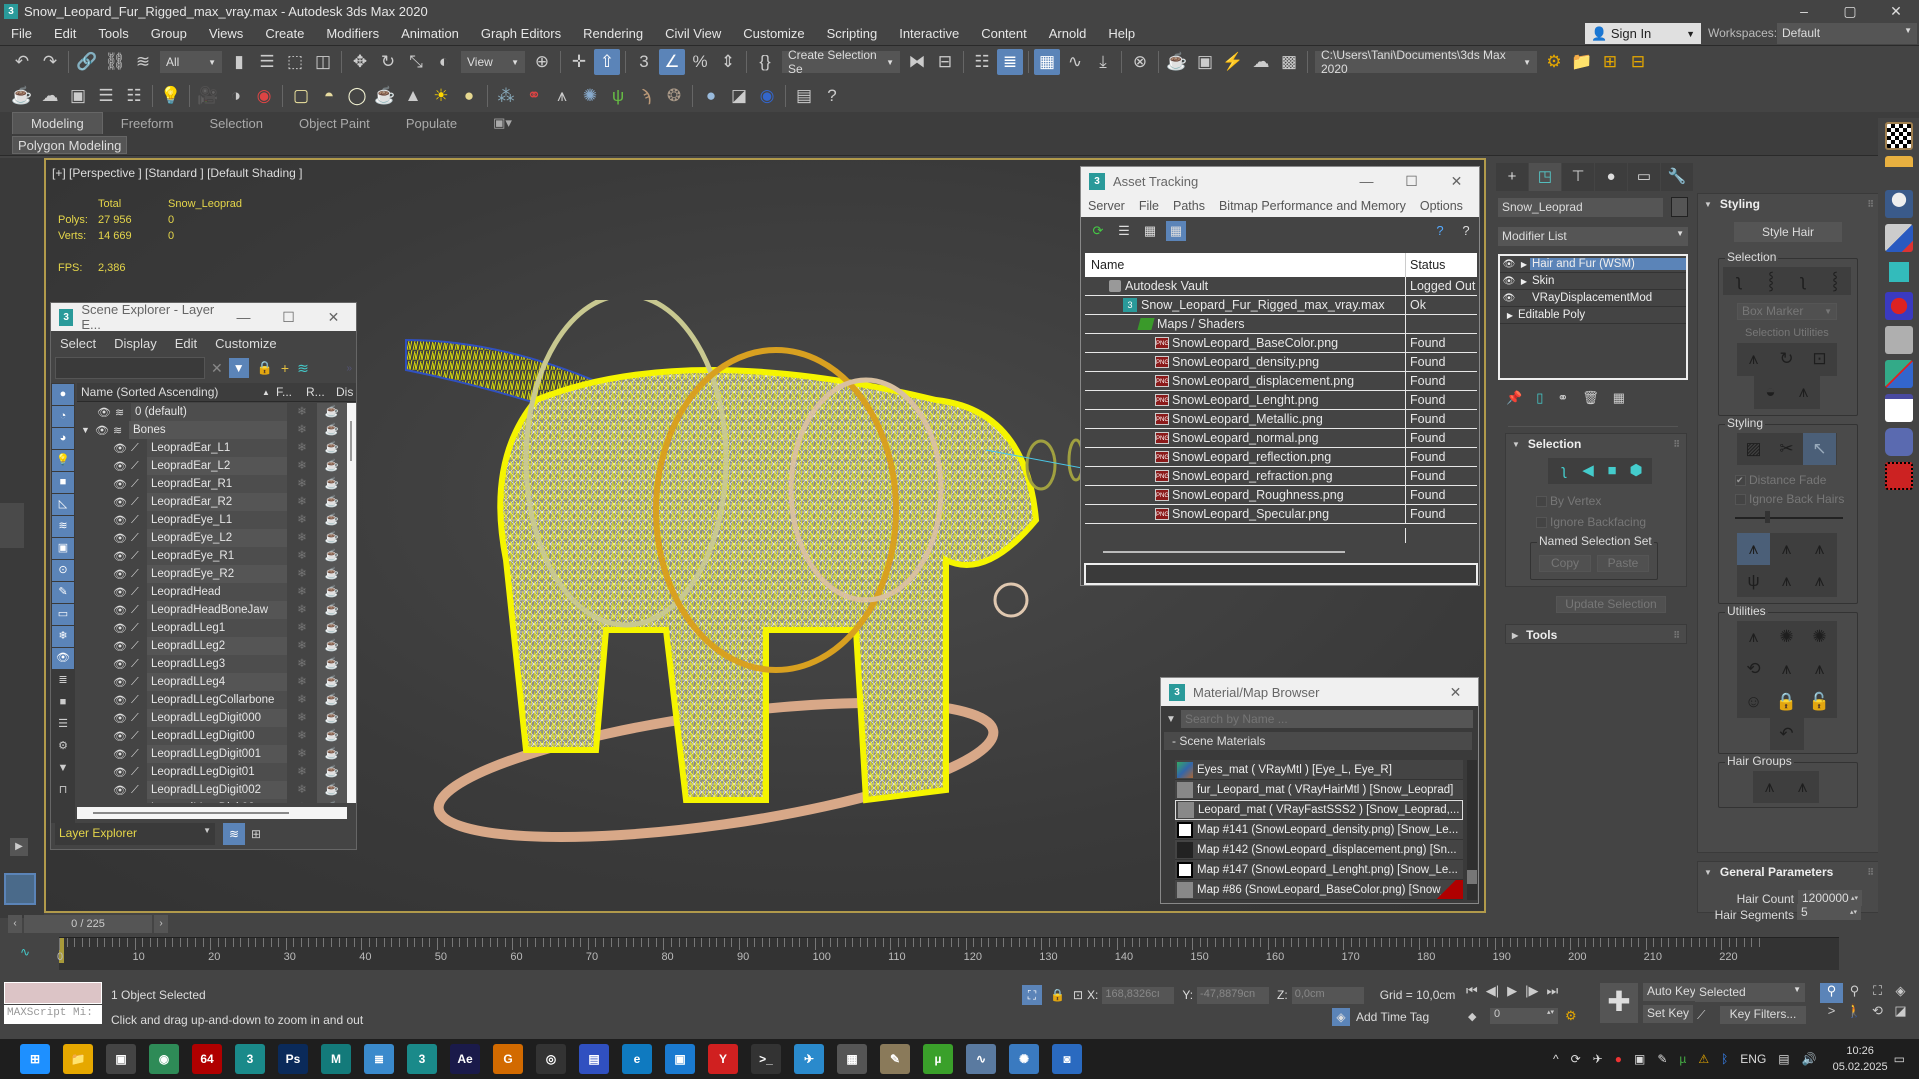 The width and height of the screenshot is (1919, 1079). What do you see at coordinates (1898, 136) in the screenshot?
I see `checker-map-icon` at bounding box center [1898, 136].